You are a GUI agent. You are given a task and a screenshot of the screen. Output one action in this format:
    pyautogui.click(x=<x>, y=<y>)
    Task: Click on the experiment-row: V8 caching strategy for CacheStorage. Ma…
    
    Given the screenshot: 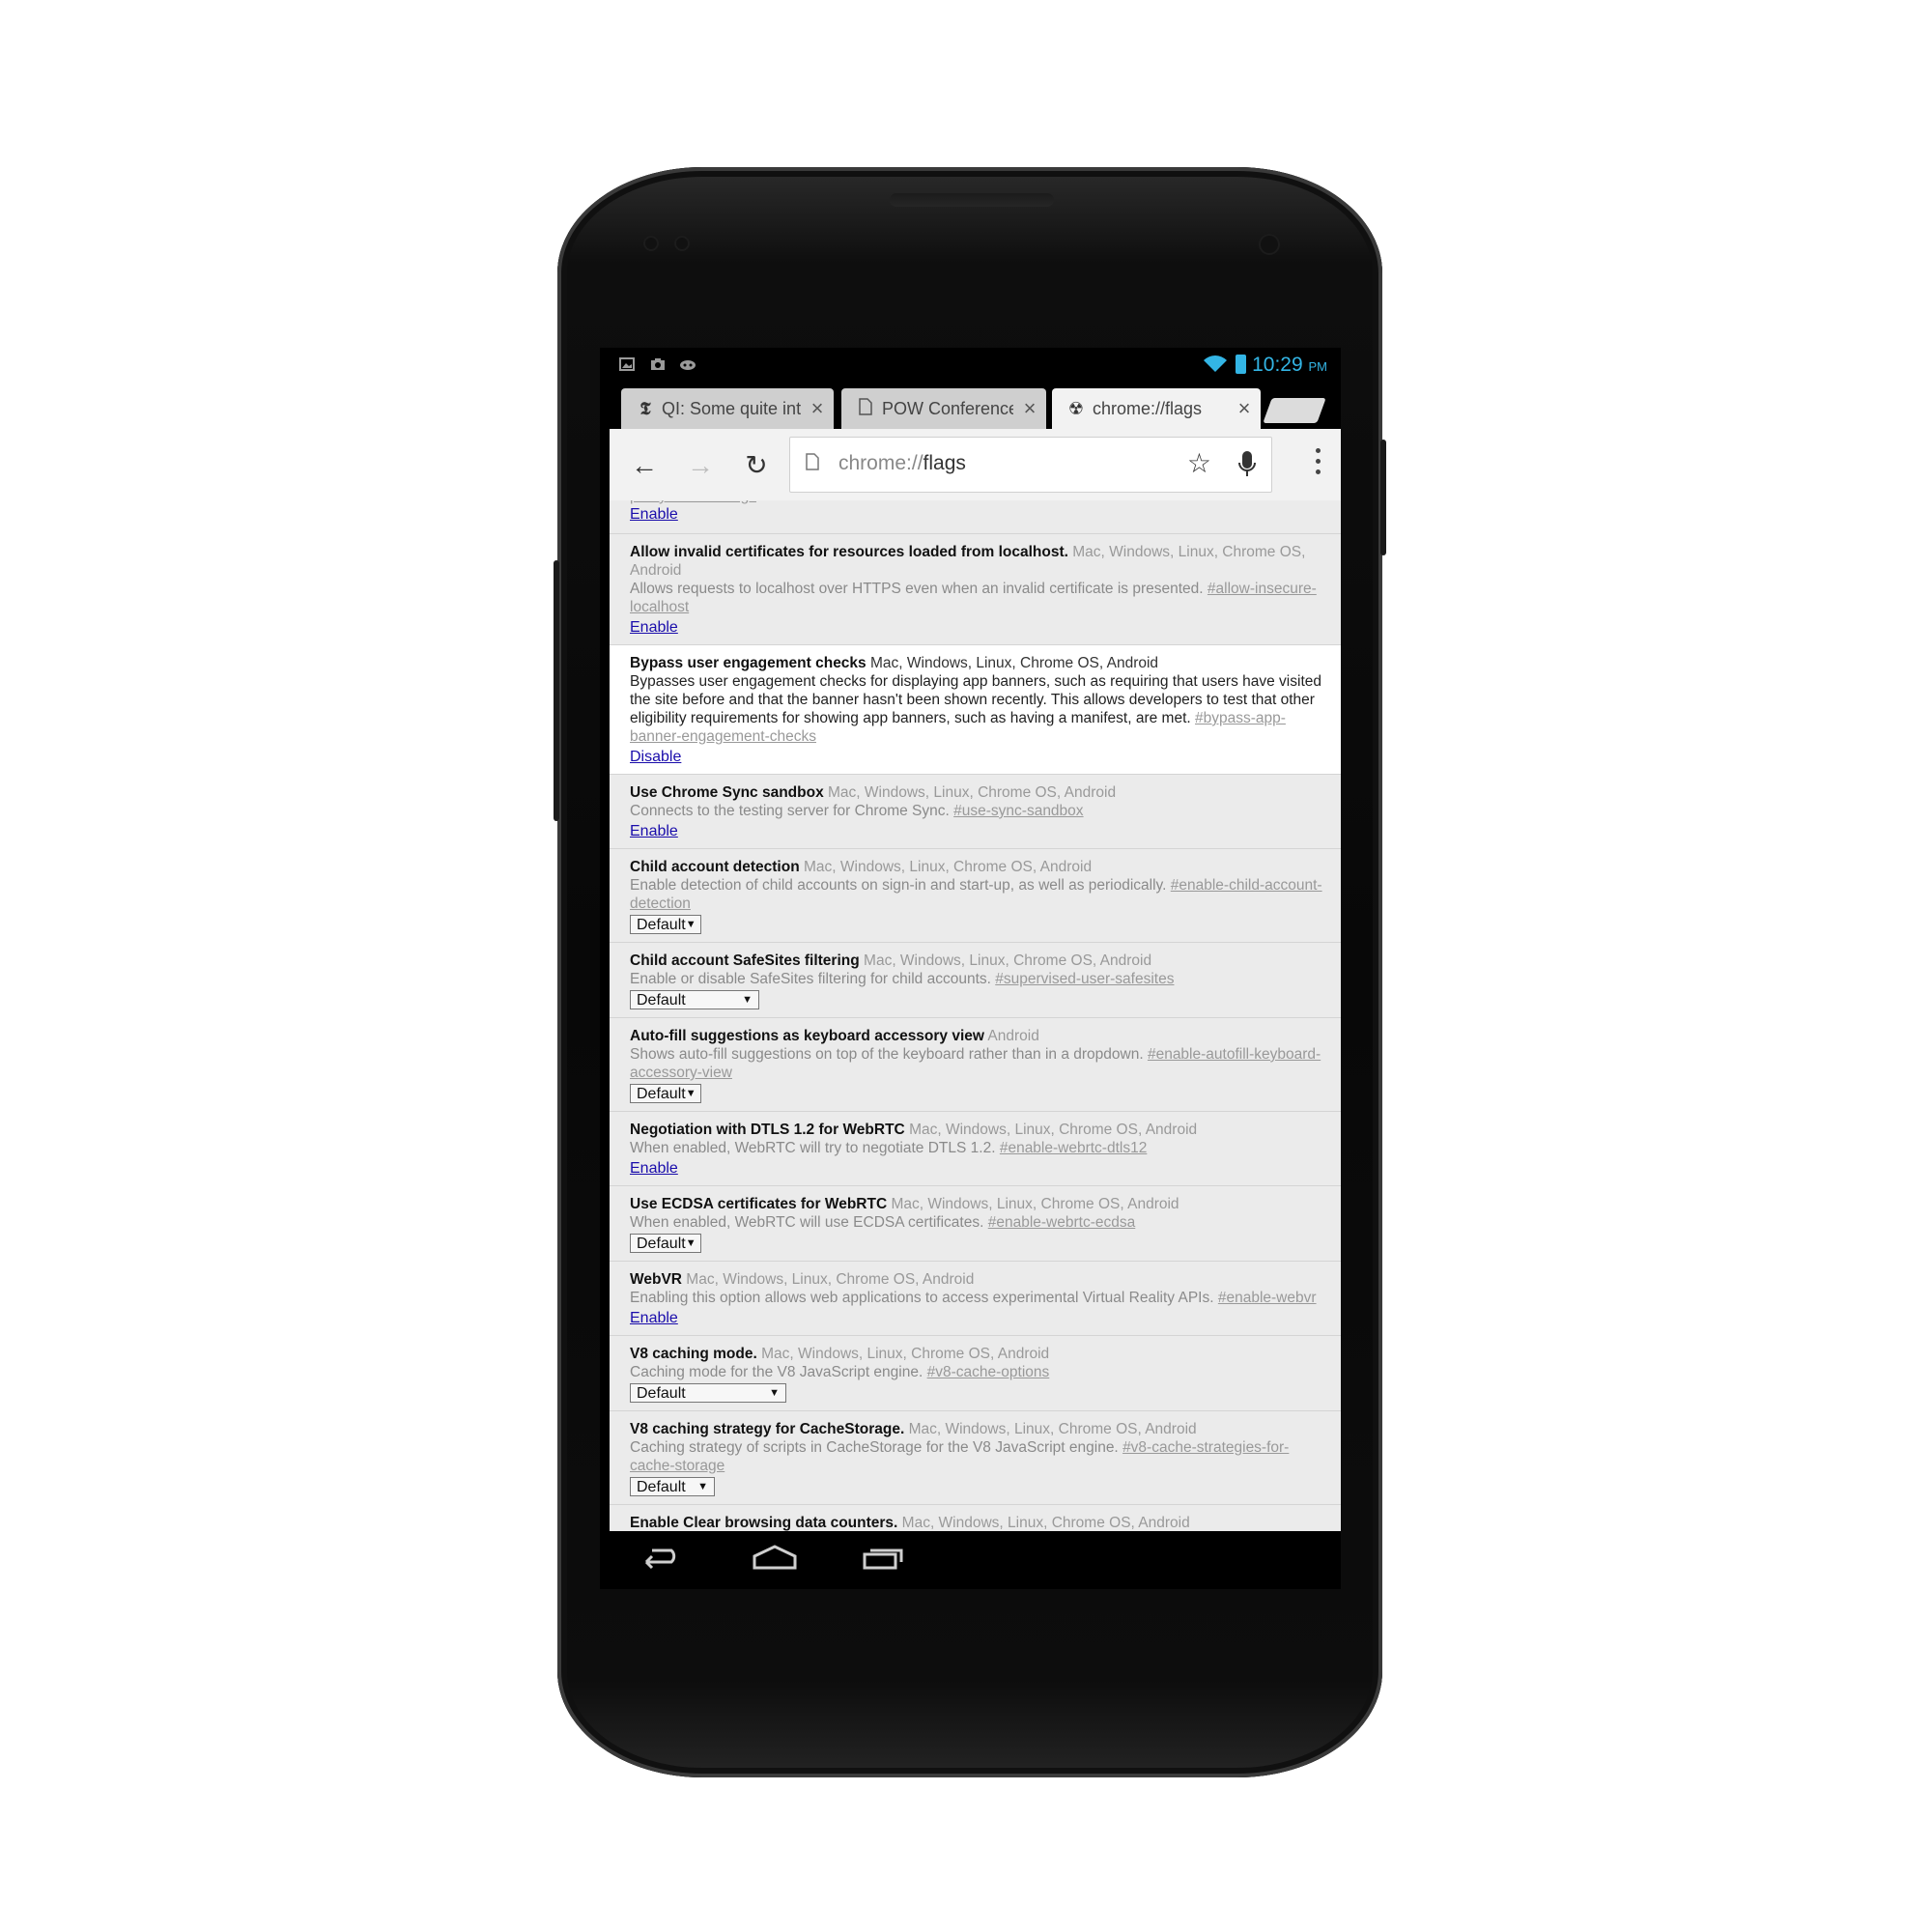 What is the action you would take?
    pyautogui.click(x=975, y=1458)
    